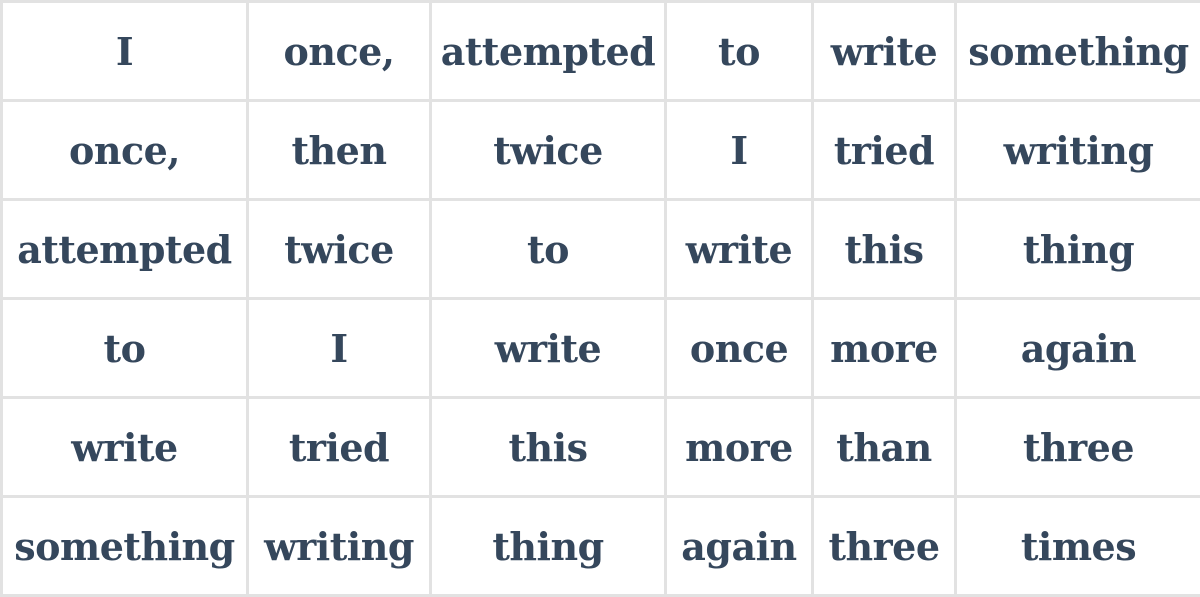 The height and width of the screenshot is (597, 1200). Describe the element at coordinates (739, 348) in the screenshot. I see `grid-cell: once` at that location.